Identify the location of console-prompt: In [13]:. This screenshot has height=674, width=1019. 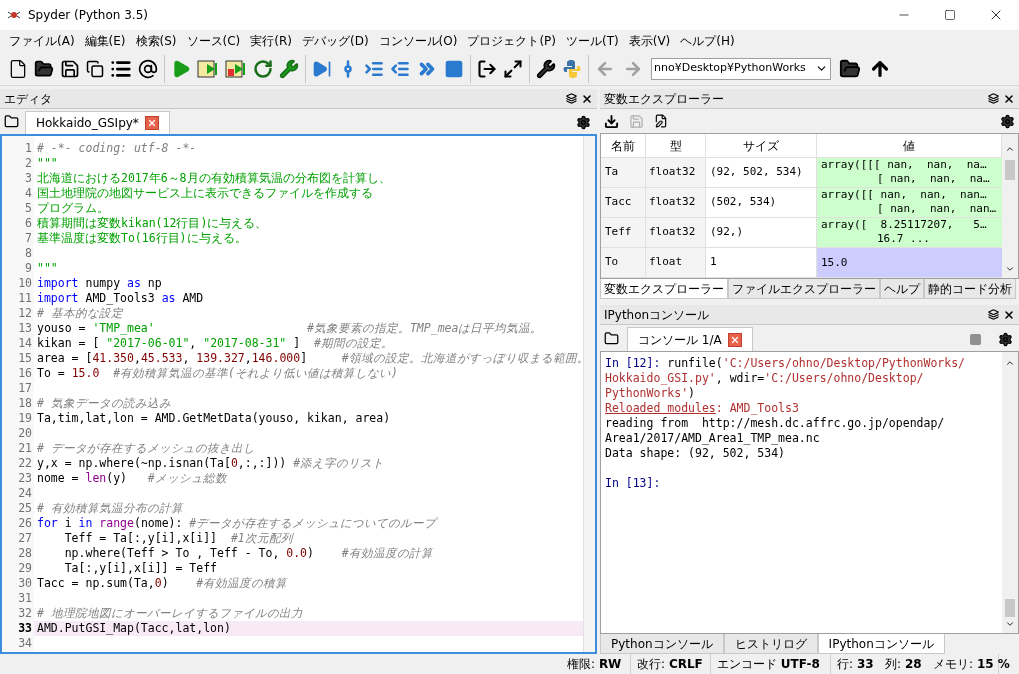
(633, 483).